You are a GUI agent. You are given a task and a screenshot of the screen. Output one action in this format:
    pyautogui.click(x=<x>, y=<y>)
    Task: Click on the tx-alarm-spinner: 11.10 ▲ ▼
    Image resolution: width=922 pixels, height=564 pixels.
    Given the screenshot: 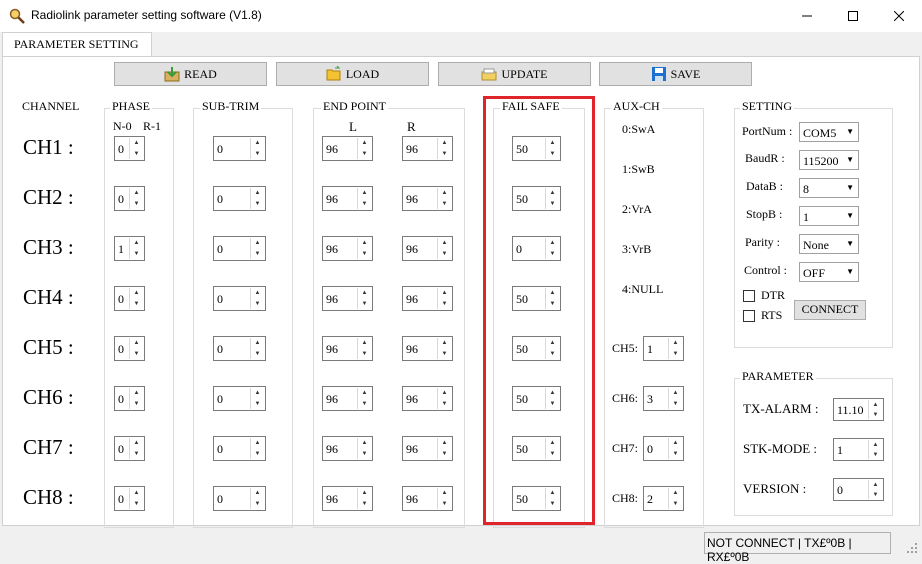 What is the action you would take?
    pyautogui.click(x=858, y=409)
    